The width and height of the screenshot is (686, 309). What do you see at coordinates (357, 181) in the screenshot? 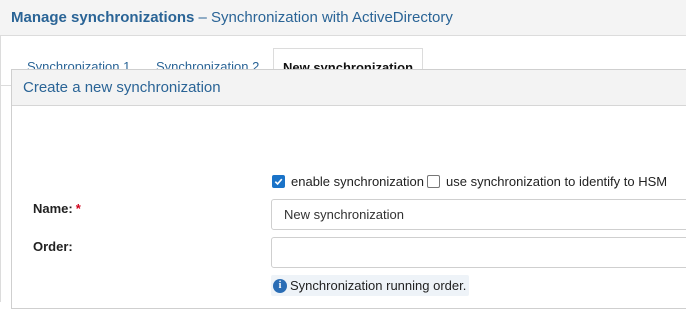
I see `enable-sync-label: enable synchronization` at bounding box center [357, 181].